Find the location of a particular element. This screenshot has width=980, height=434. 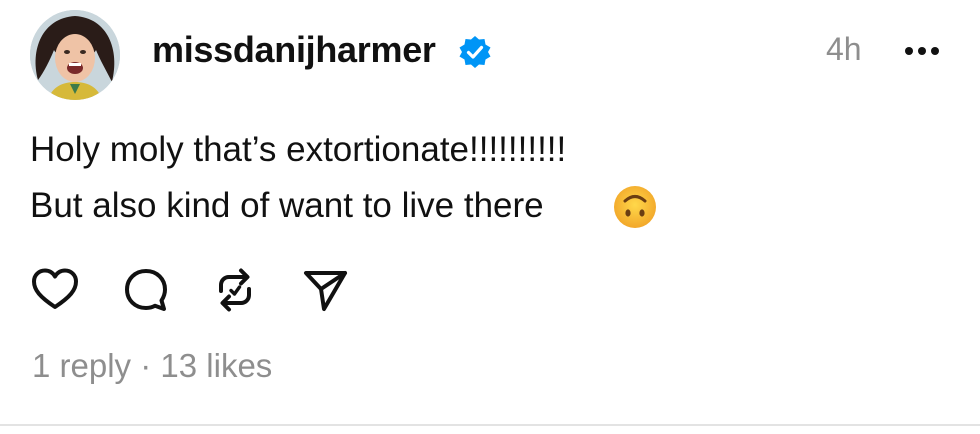

avatar is located at coordinates (75, 55).